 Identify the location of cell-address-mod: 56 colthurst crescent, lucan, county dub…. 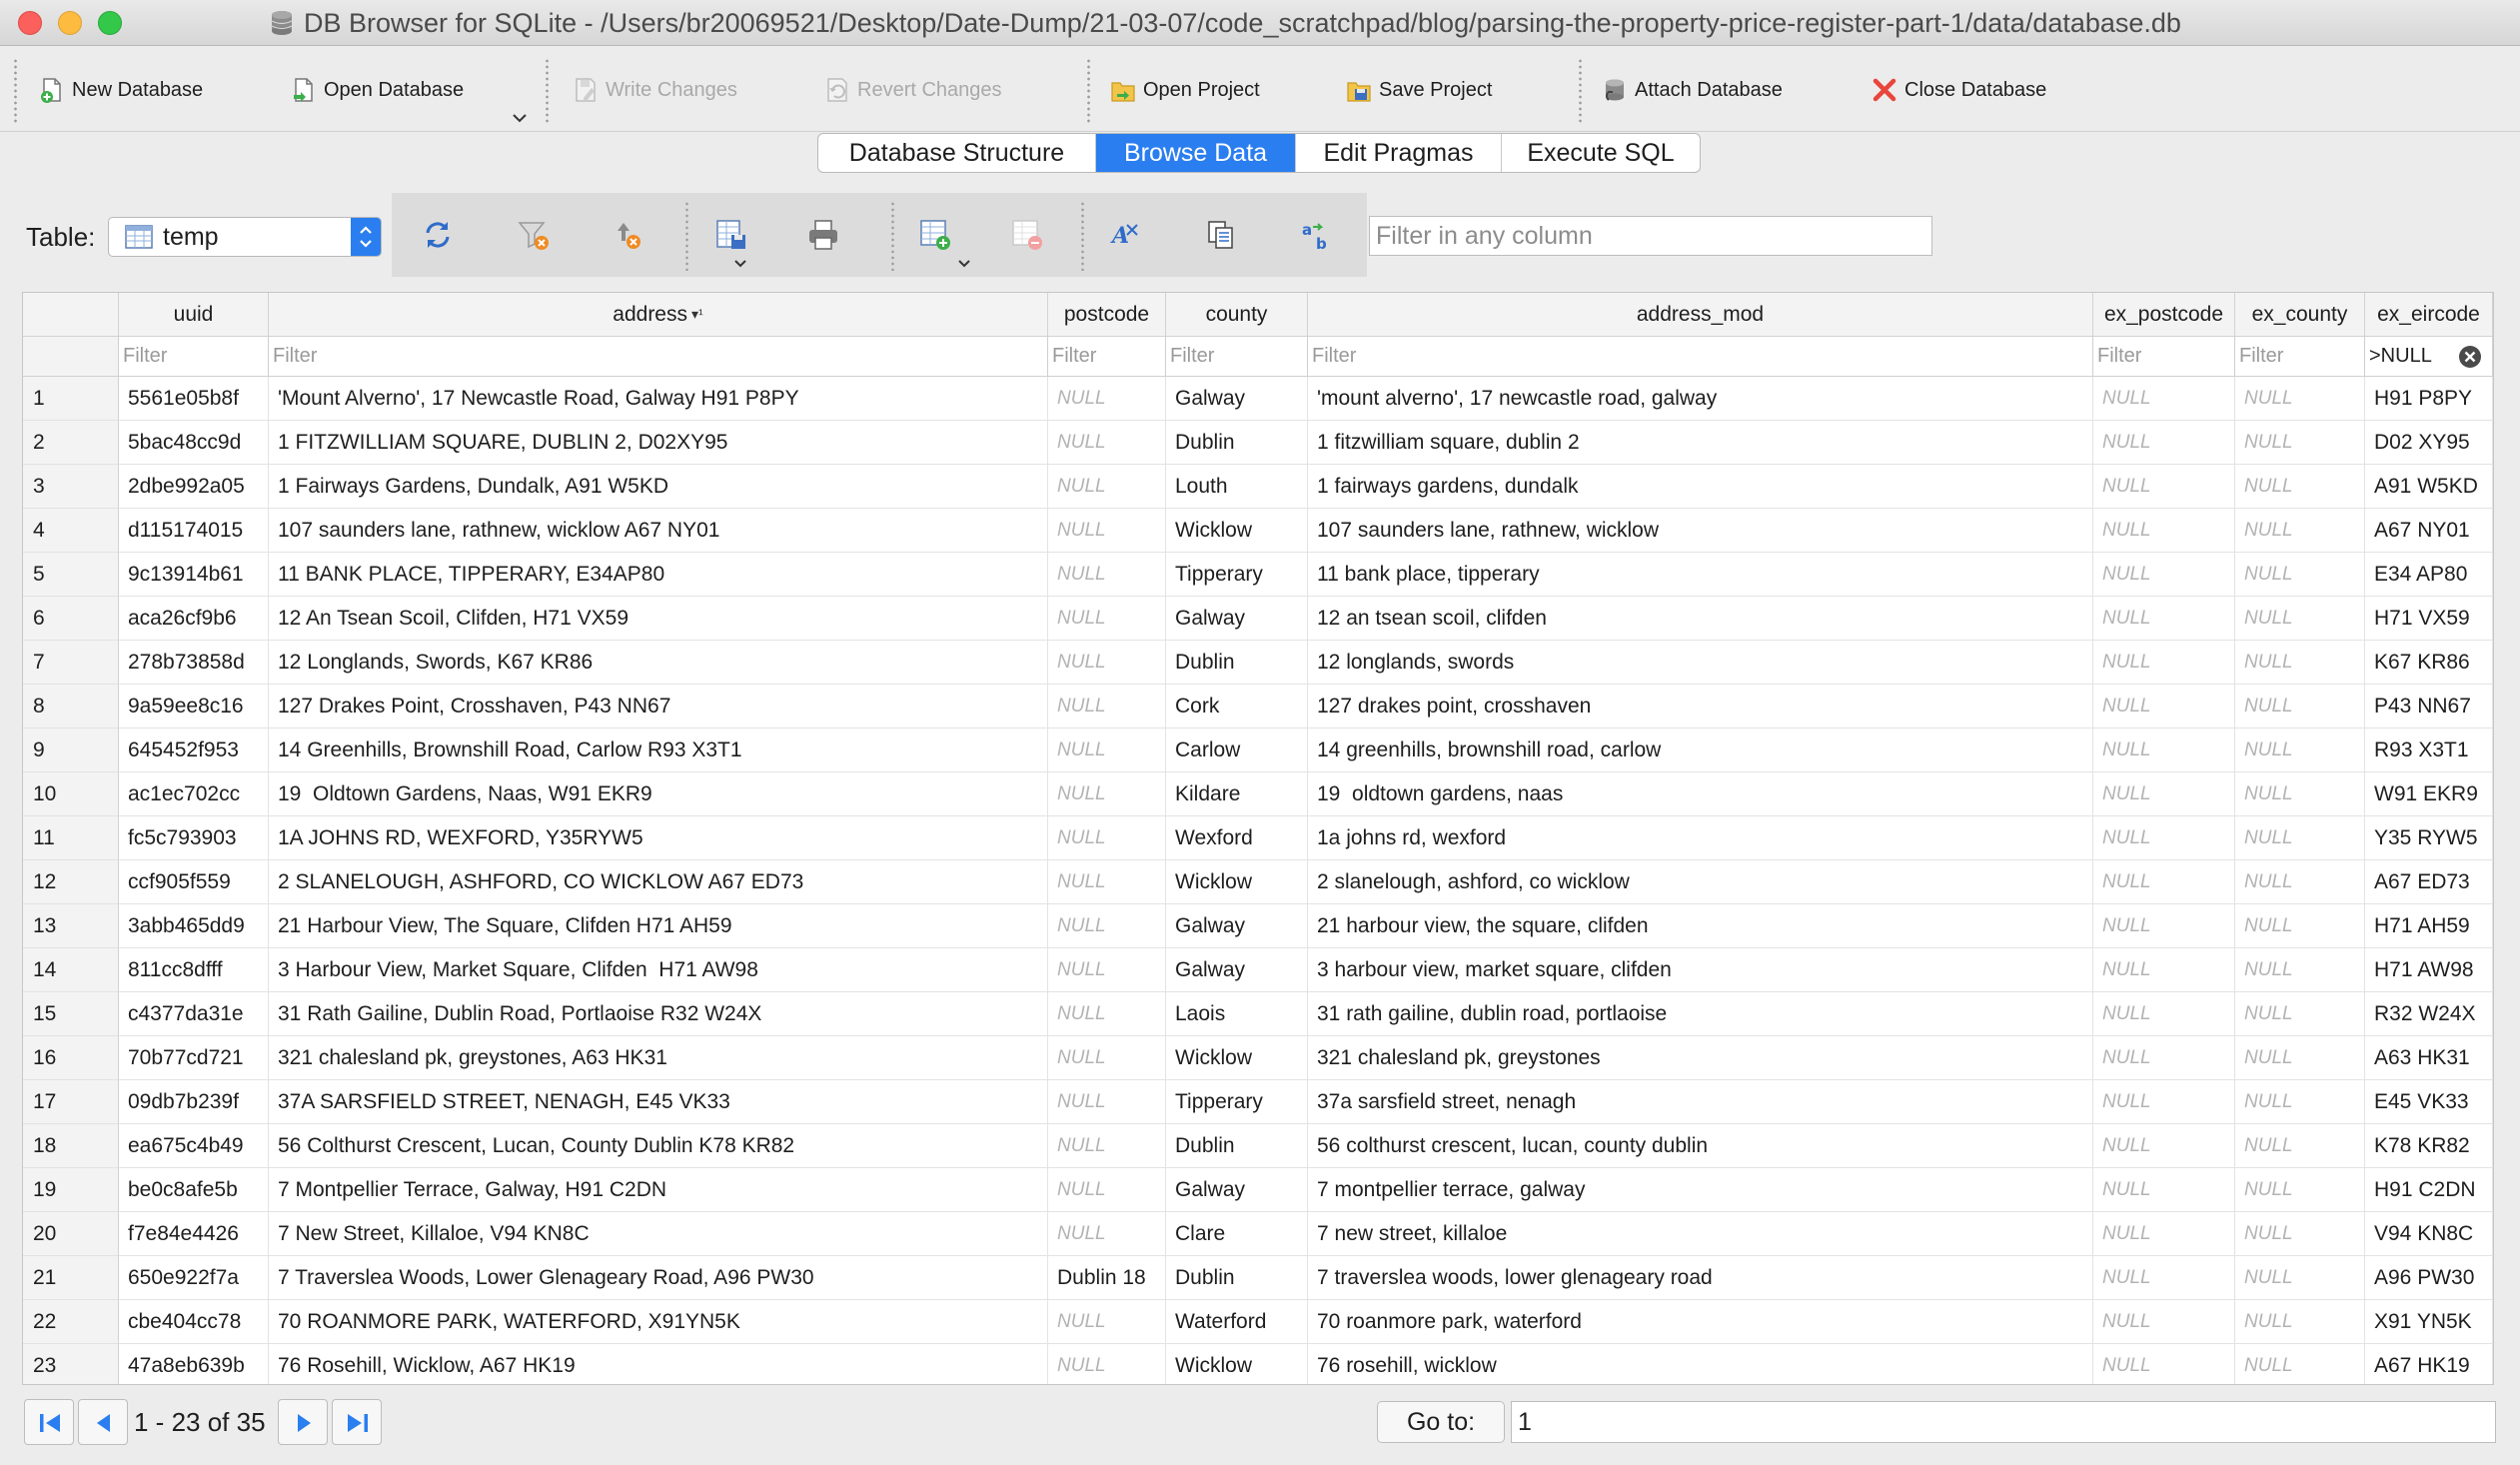
(1700, 1146).